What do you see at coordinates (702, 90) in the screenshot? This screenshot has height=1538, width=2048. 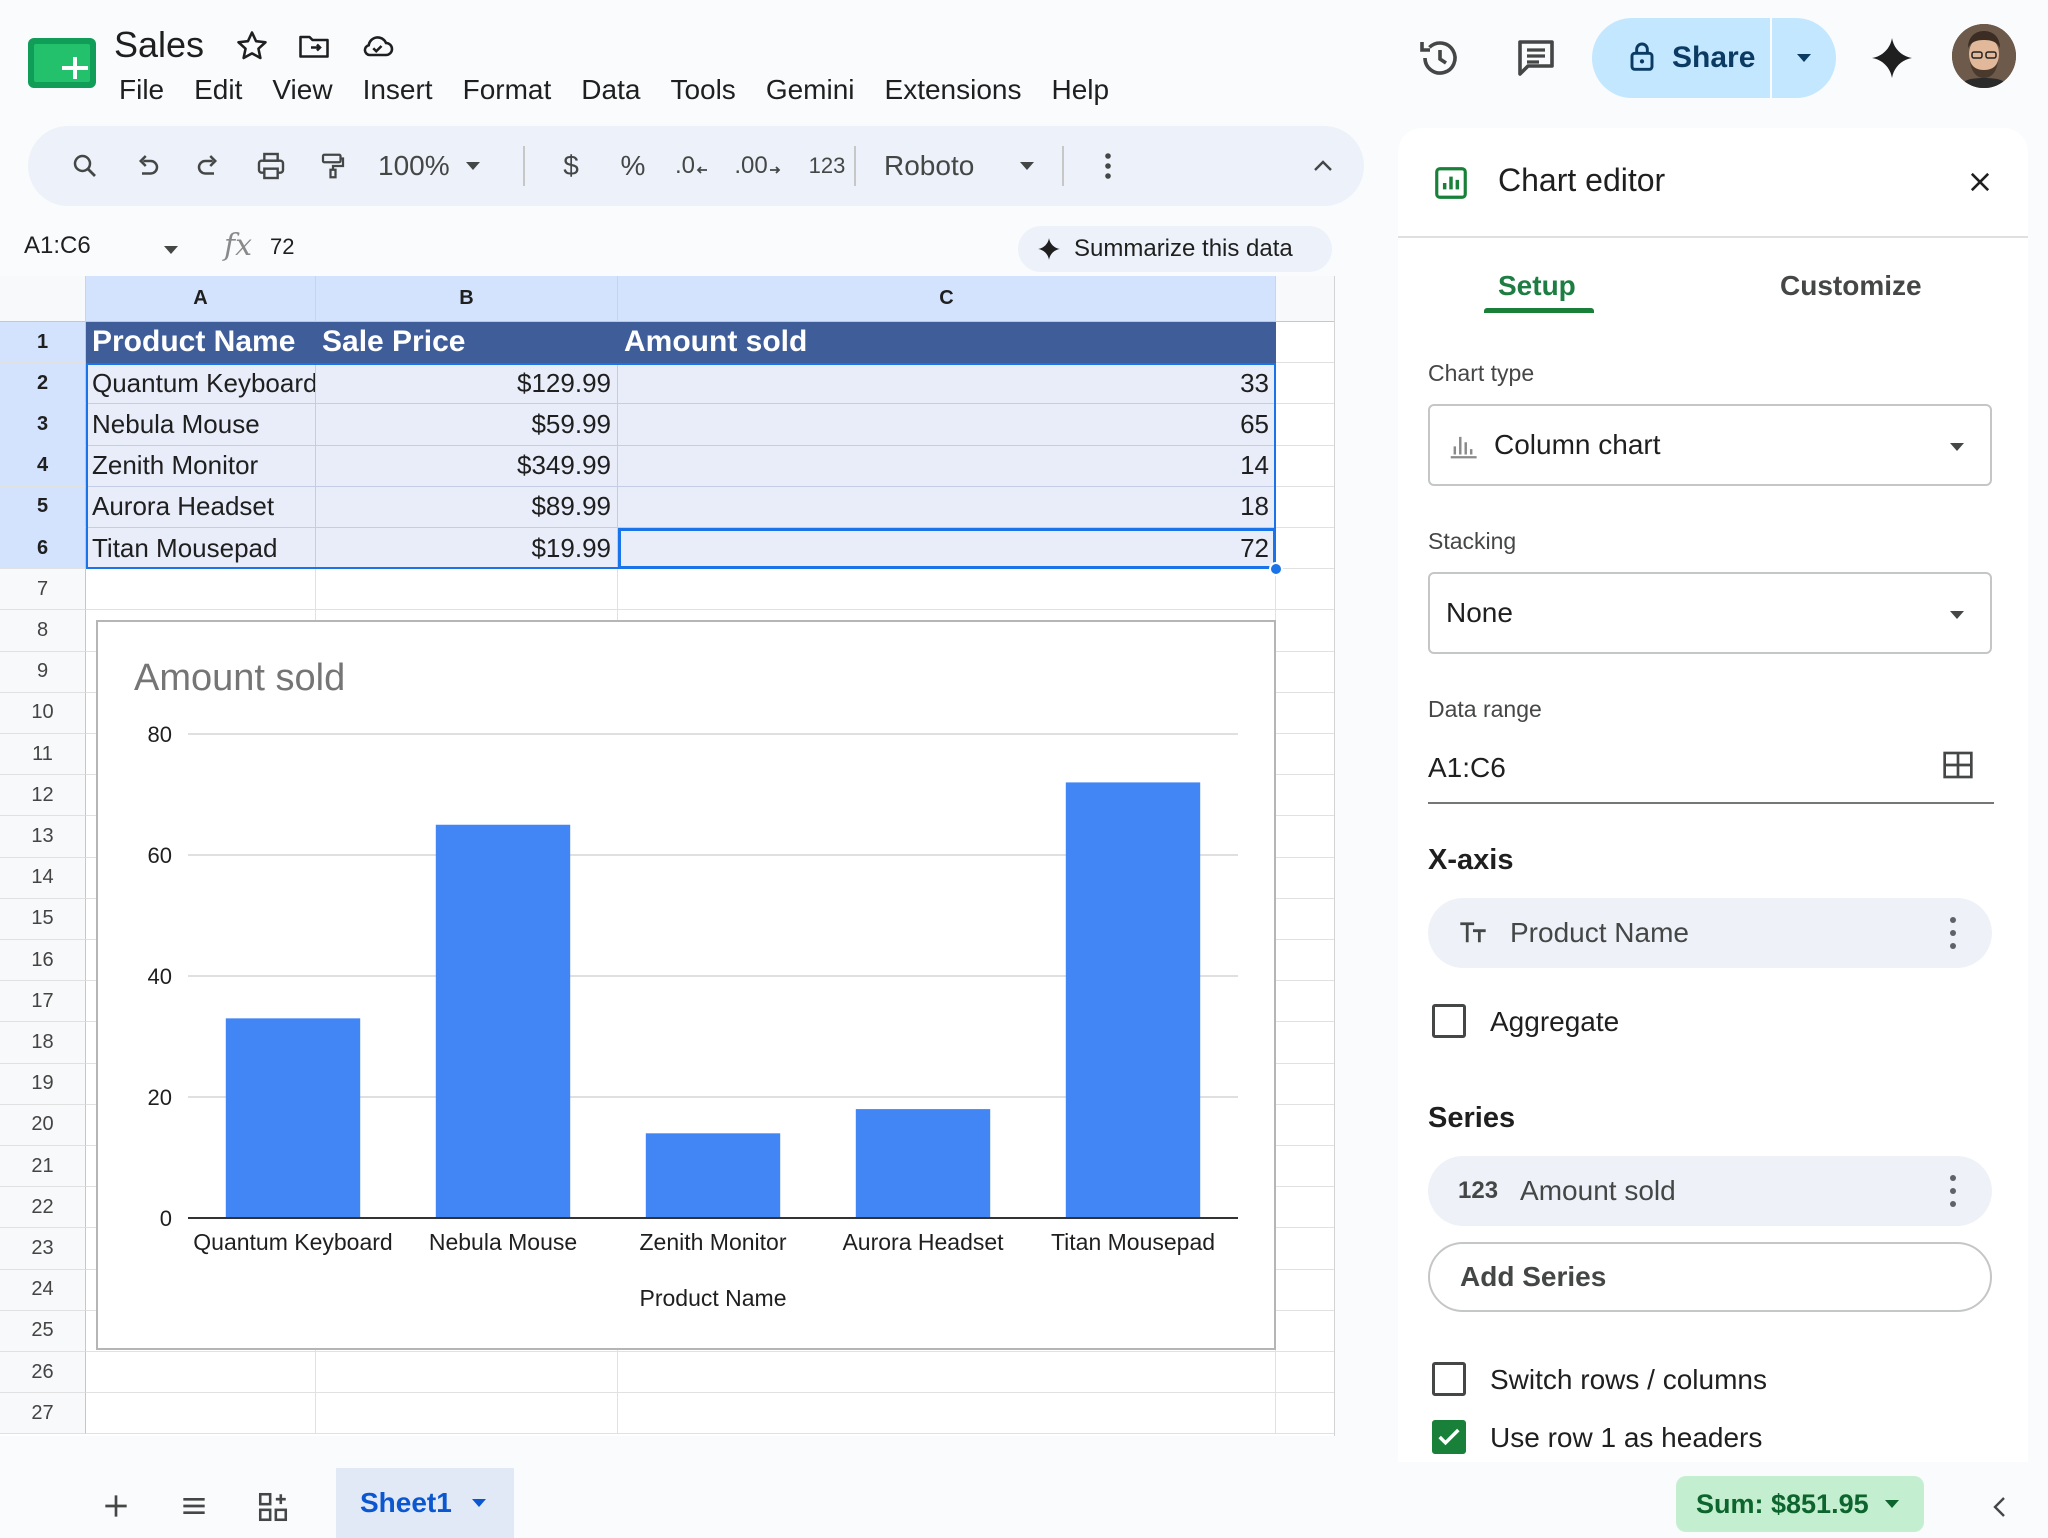 I see `menu-tools: Tools` at bounding box center [702, 90].